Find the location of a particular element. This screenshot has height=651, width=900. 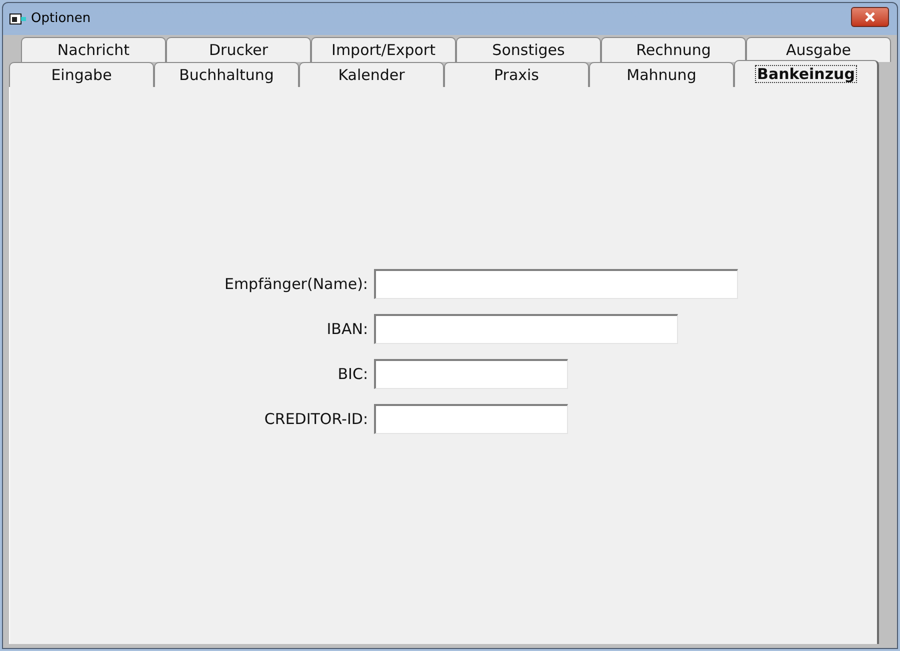

tab: Import/Export is located at coordinates (383, 49).